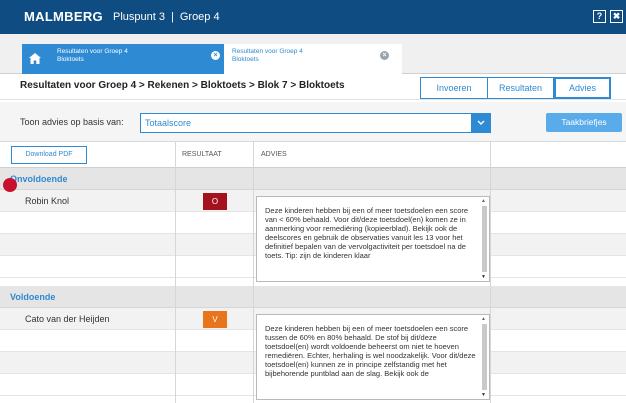 The width and height of the screenshot is (626, 403). What do you see at coordinates (215, 201) in the screenshot?
I see `result-badge: O` at bounding box center [215, 201].